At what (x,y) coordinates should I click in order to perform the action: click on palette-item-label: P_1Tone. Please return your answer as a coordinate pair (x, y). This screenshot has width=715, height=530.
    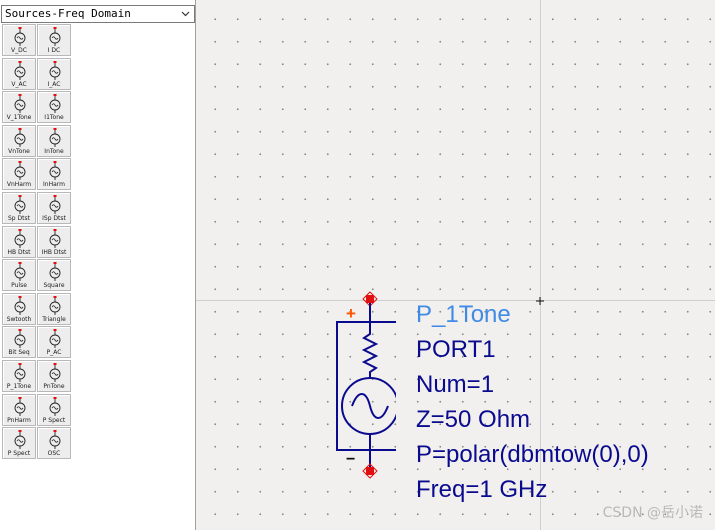
    Looking at the image, I should click on (19, 386).